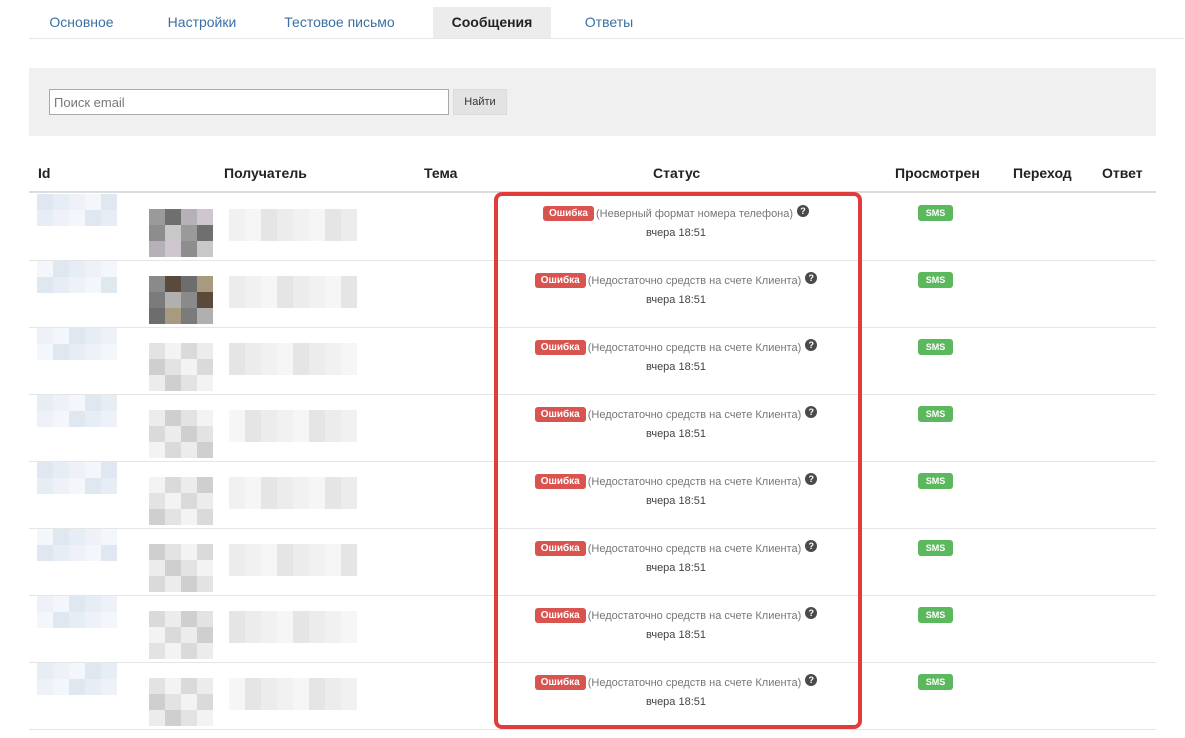 This screenshot has width=1185, height=738. Describe the element at coordinates (492, 22) in the screenshot. I see `tab-messages: Сообщения` at that location.